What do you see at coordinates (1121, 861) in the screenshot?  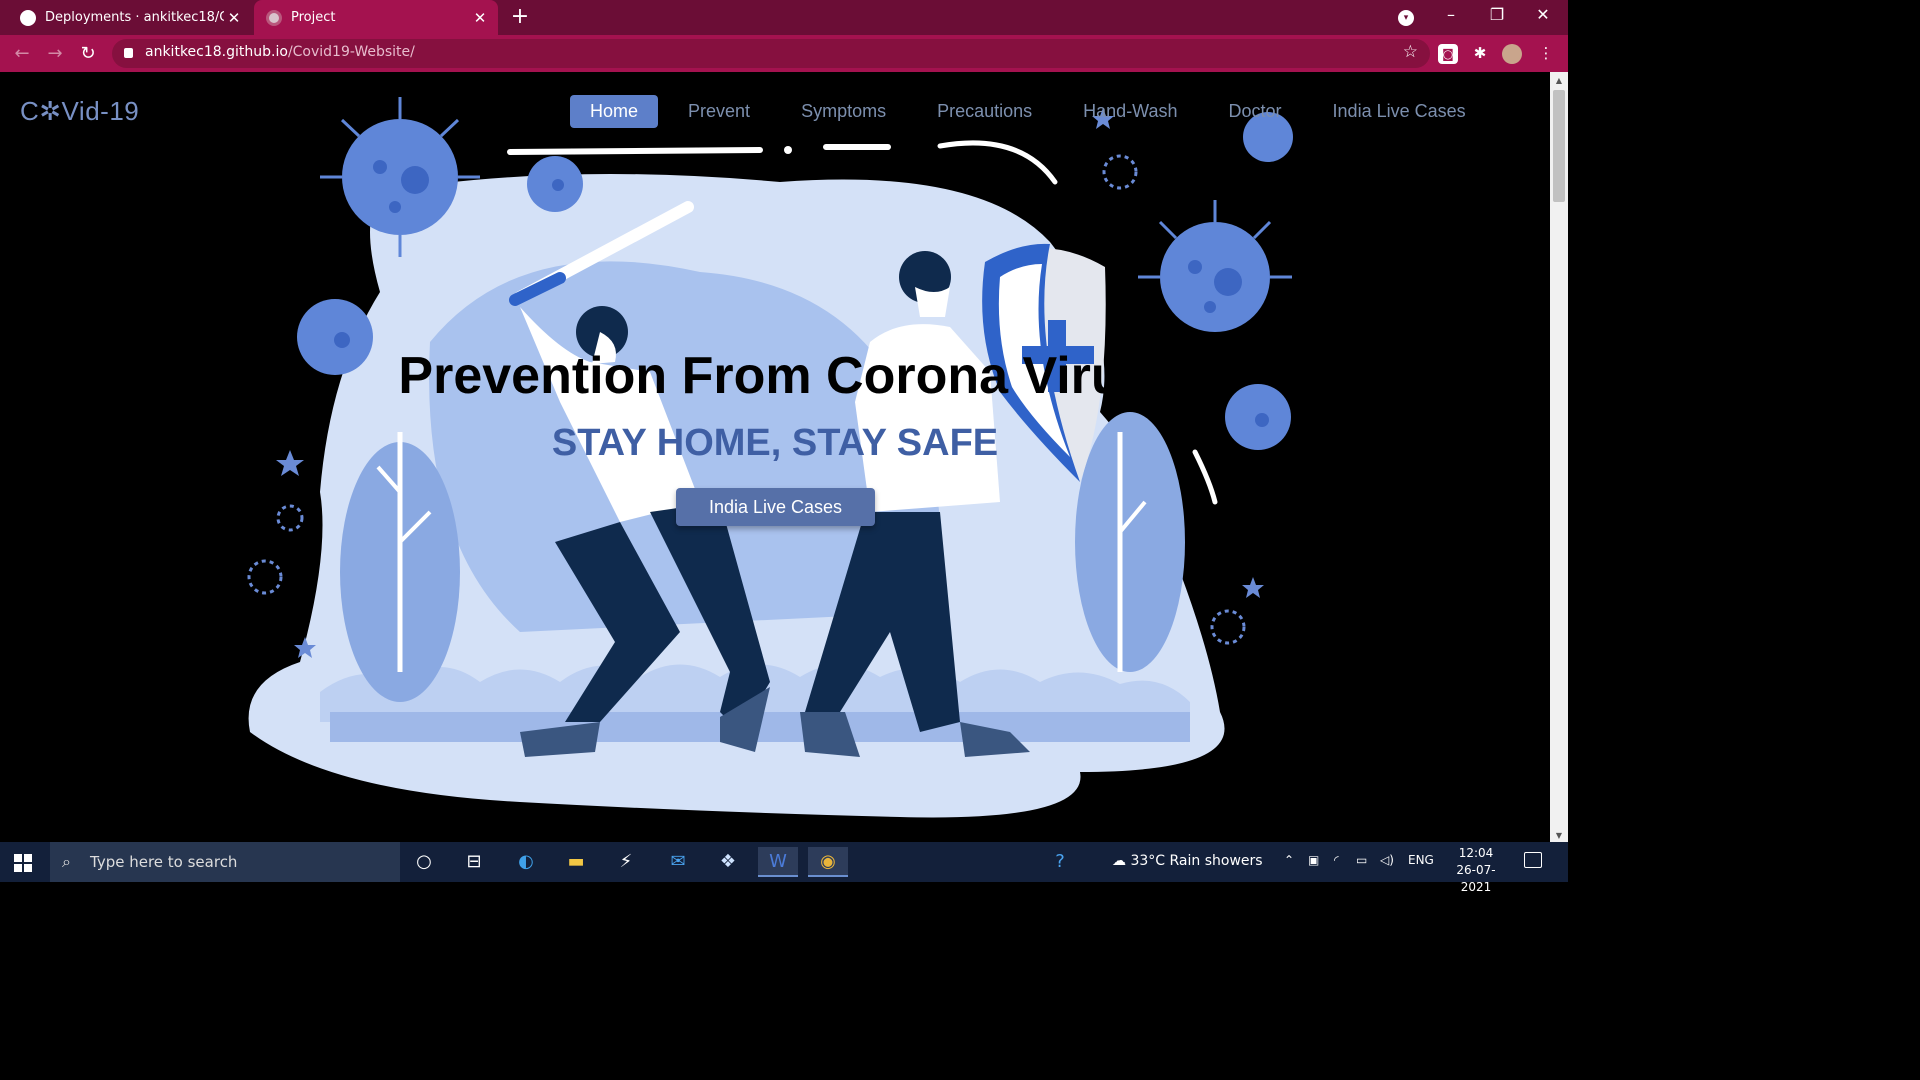 I see `weather-icon: ☁` at bounding box center [1121, 861].